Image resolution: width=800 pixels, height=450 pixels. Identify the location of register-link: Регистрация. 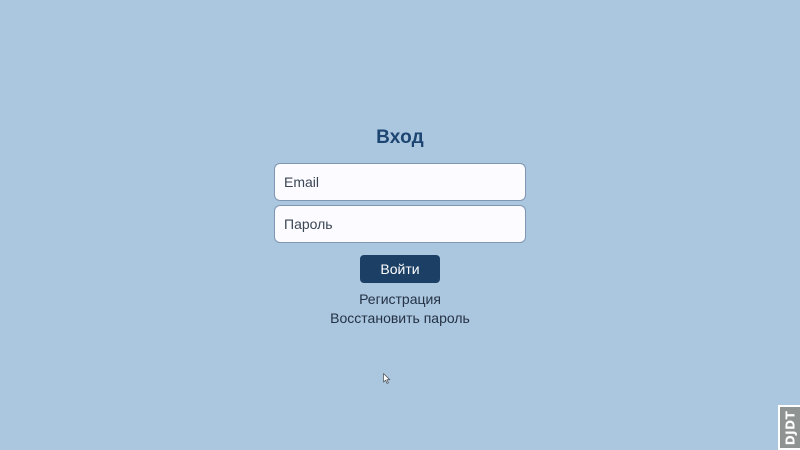
(400, 299).